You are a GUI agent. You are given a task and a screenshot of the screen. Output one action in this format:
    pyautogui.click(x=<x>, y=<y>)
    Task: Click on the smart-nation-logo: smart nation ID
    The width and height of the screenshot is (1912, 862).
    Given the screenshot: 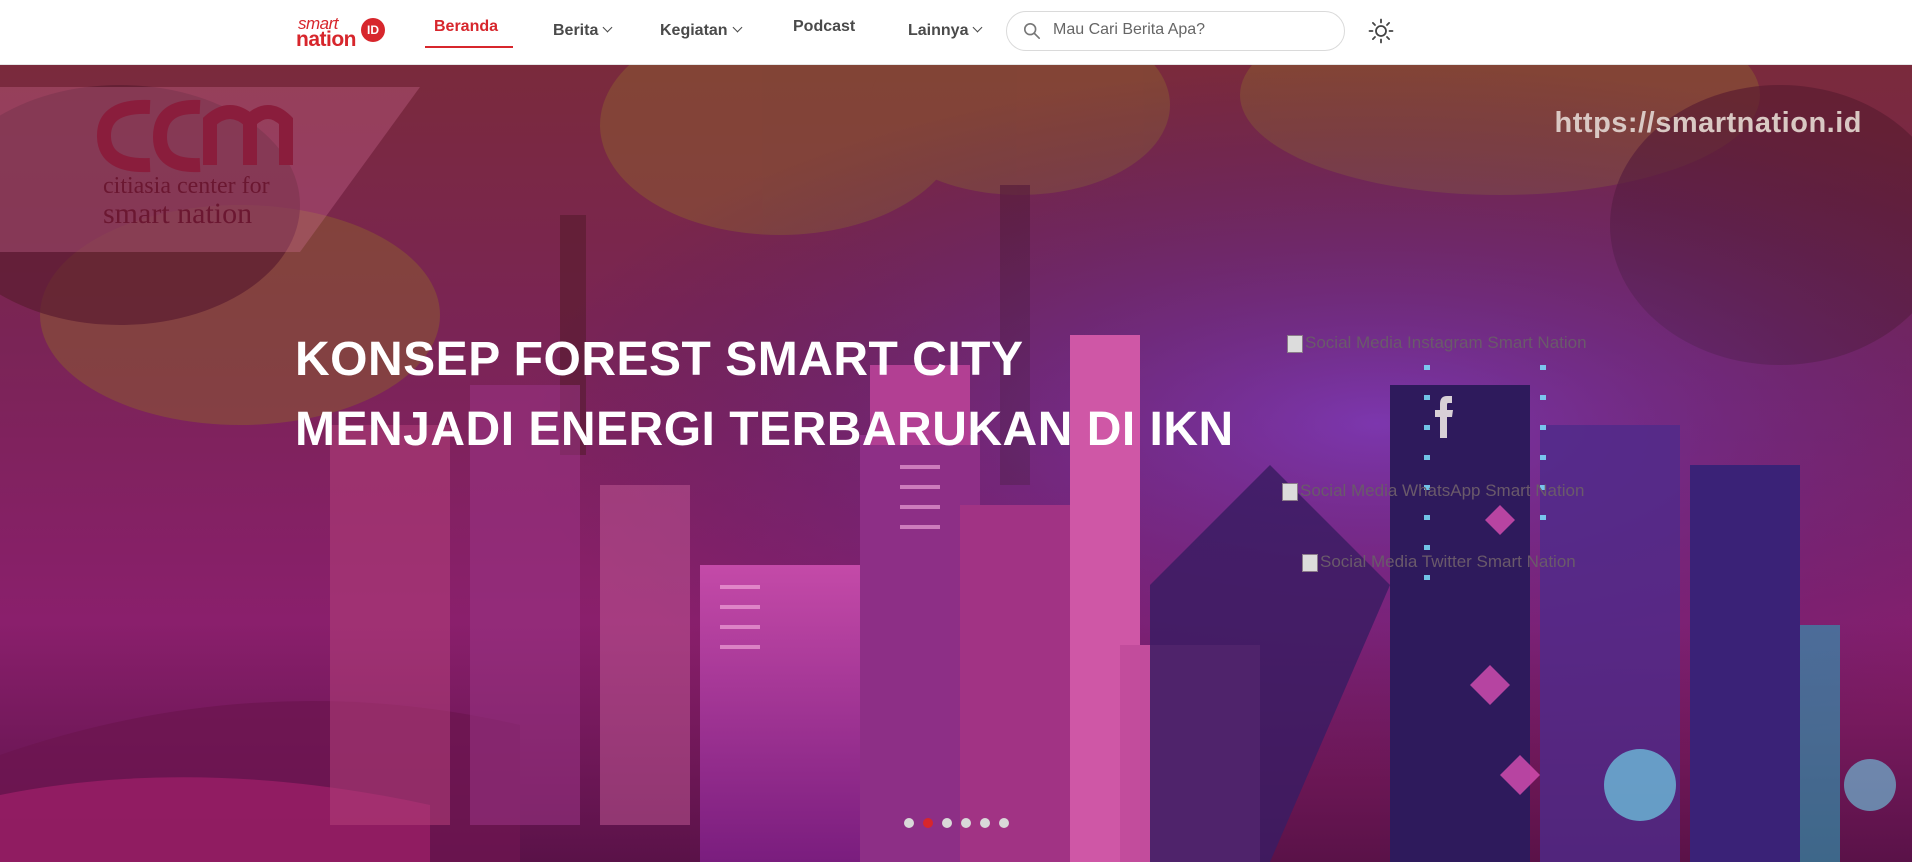 What is the action you would take?
    pyautogui.click(x=342, y=32)
    